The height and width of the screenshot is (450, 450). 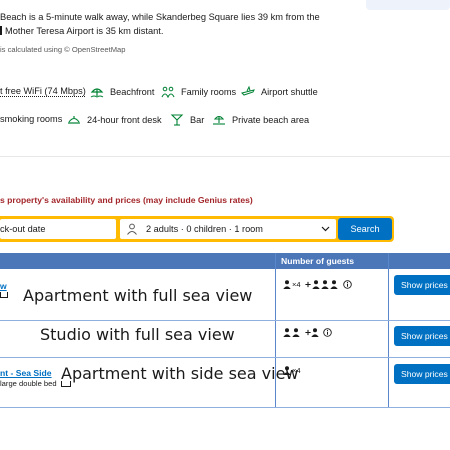 What do you see at coordinates (209, 92) in the screenshot?
I see `amenity-label: Family rooms` at bounding box center [209, 92].